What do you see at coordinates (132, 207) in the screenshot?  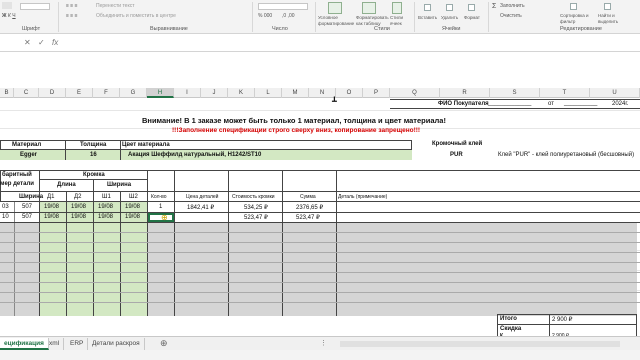 I see `row1-sh2: 19/08` at bounding box center [132, 207].